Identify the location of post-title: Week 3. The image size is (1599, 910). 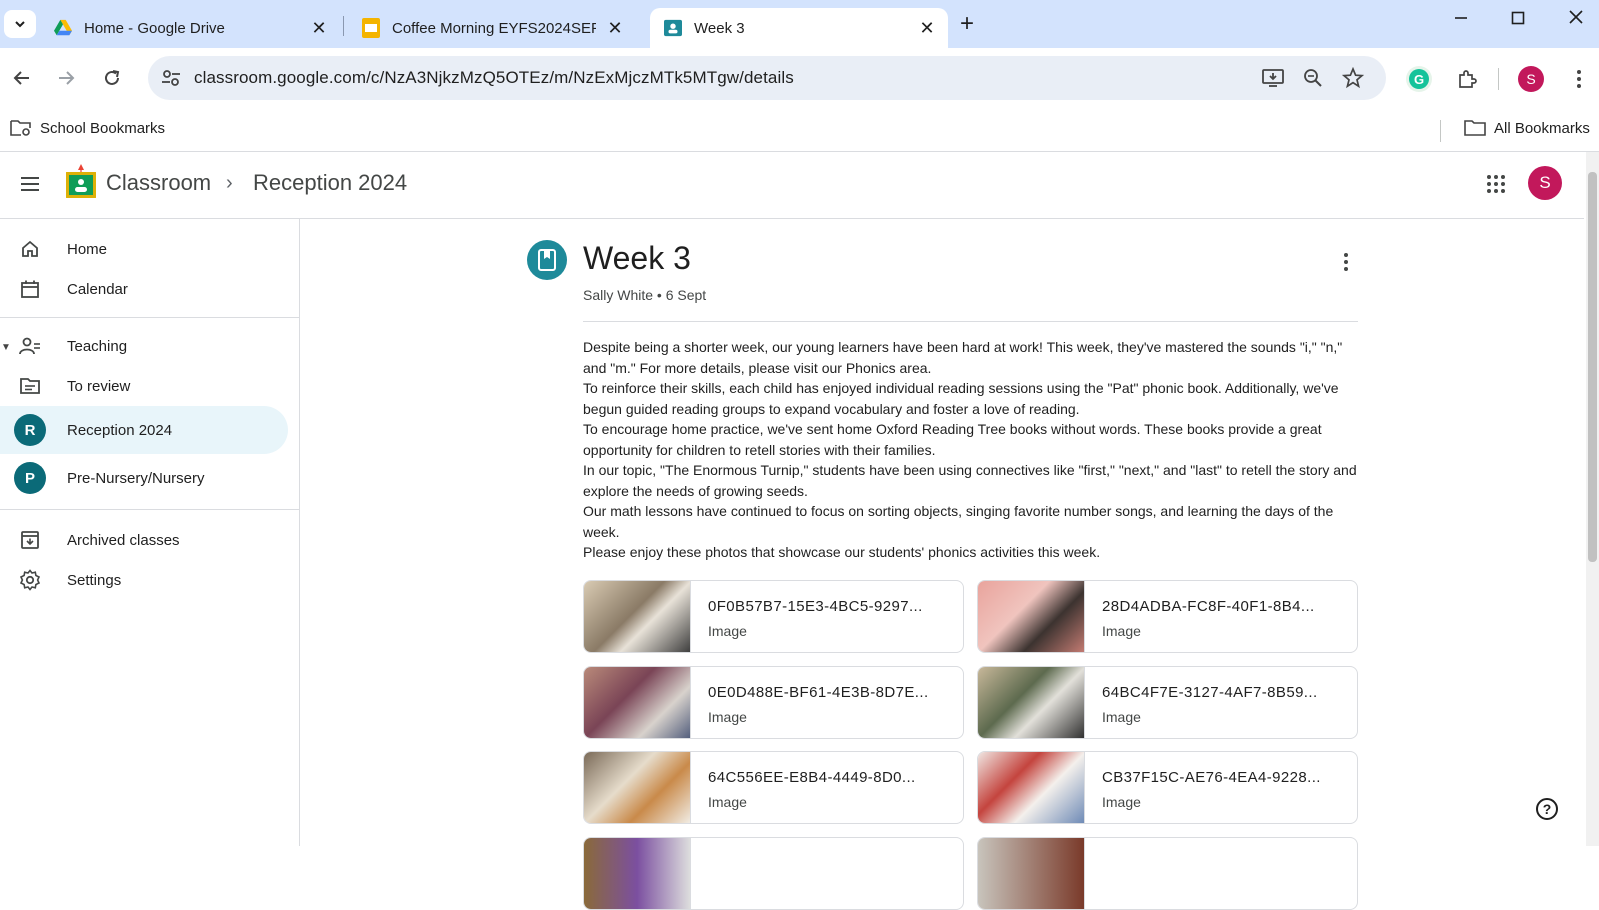
(637, 258).